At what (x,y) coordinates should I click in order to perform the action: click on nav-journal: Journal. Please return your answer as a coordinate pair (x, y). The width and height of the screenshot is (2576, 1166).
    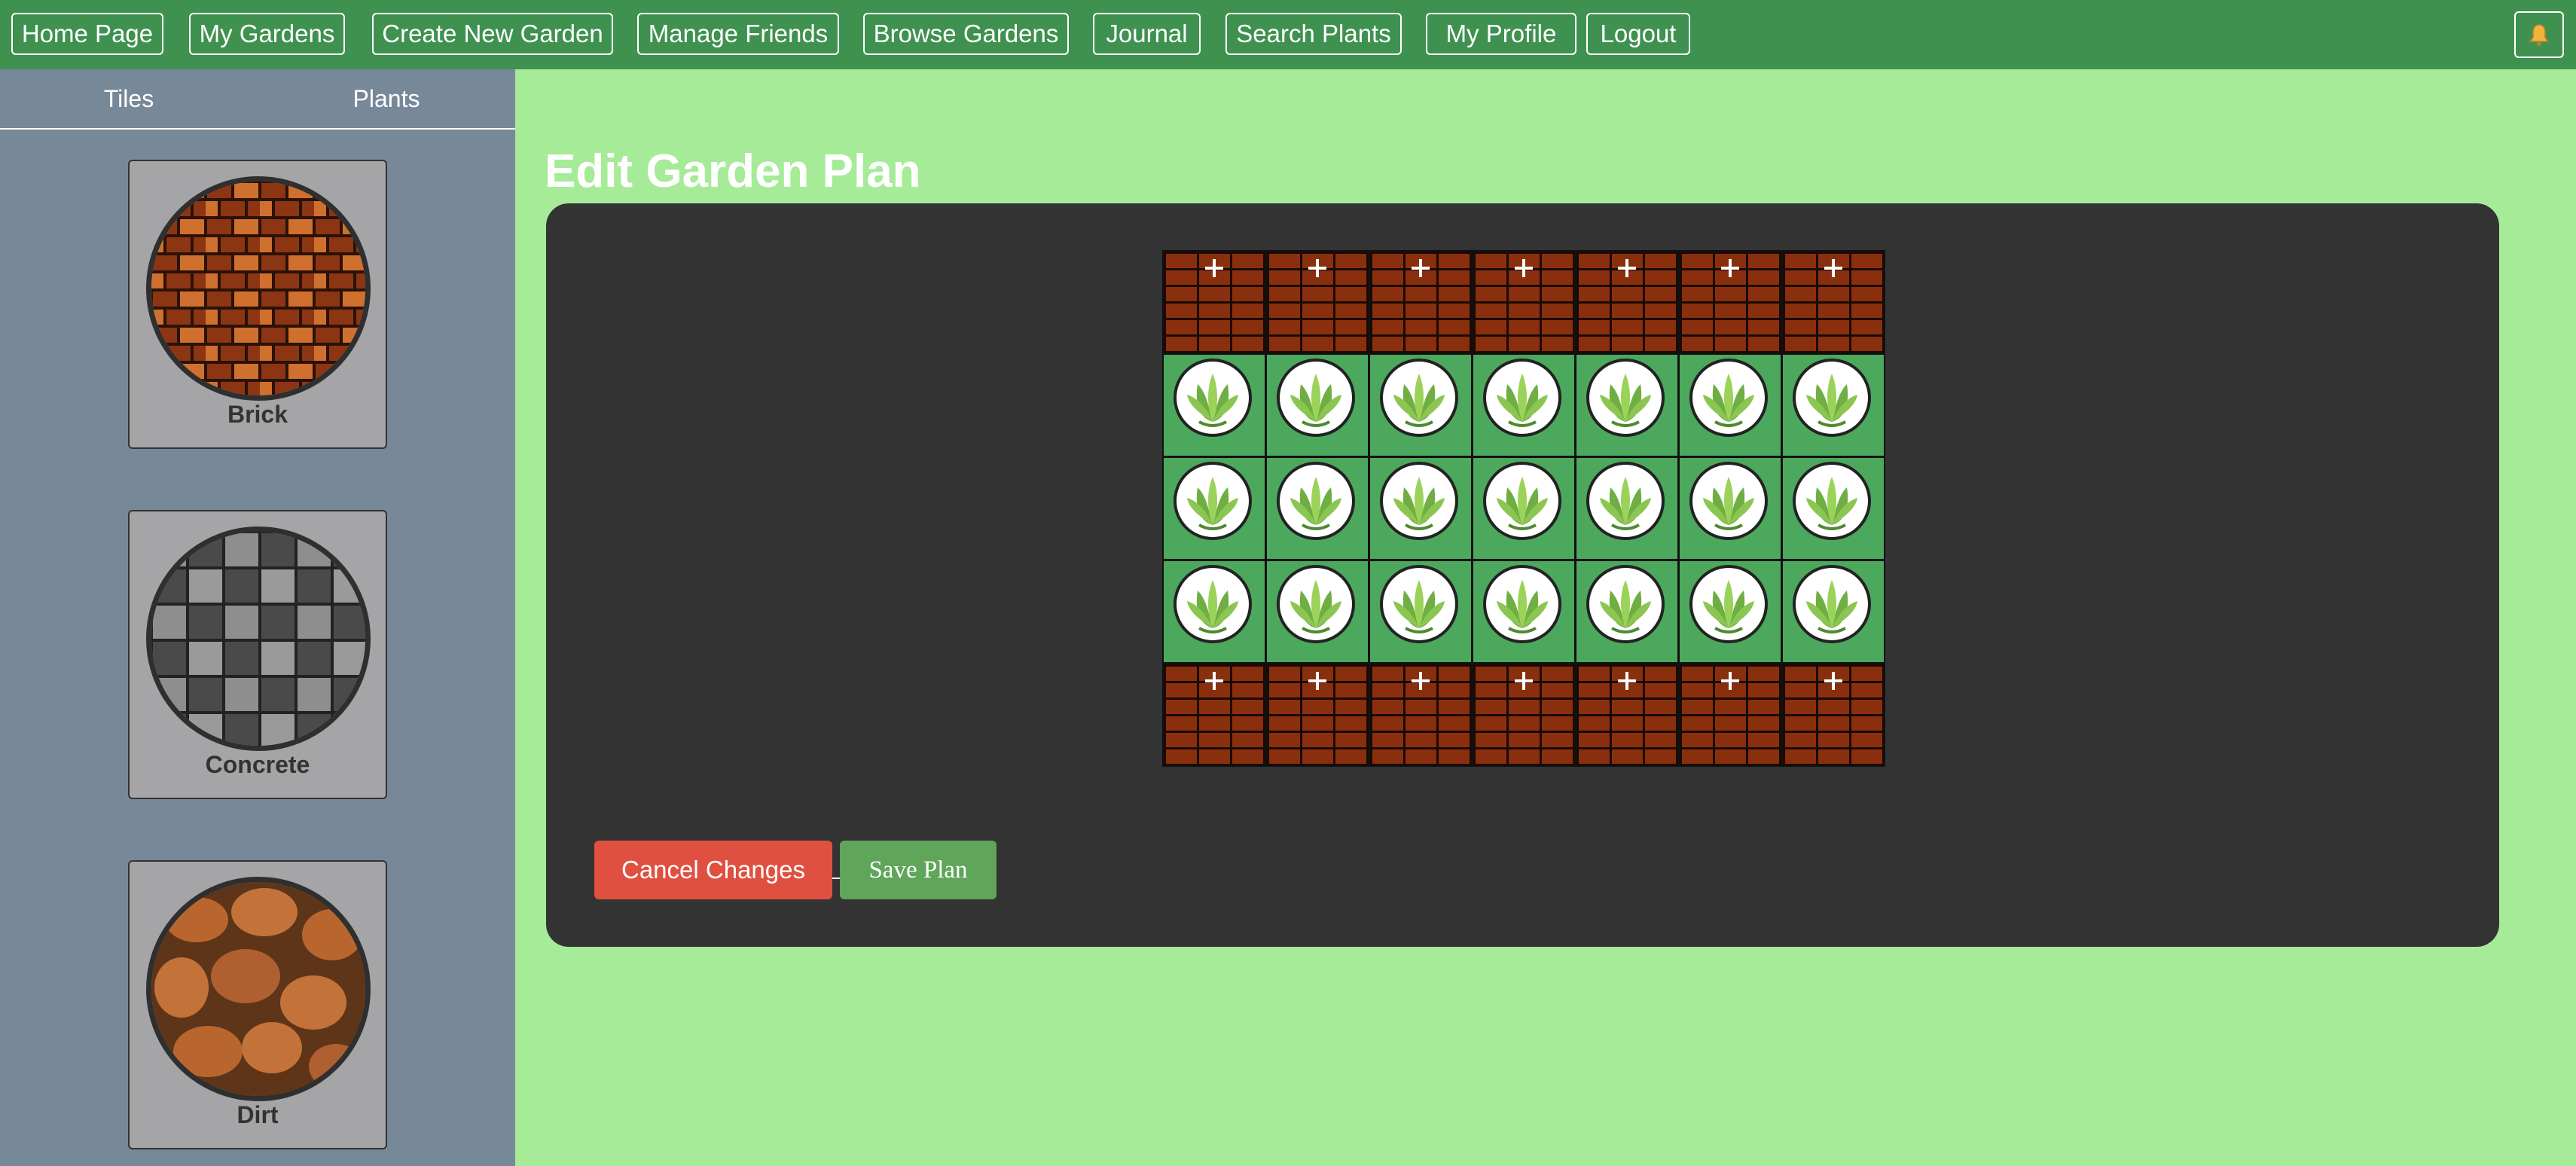
    Looking at the image, I should click on (1147, 34).